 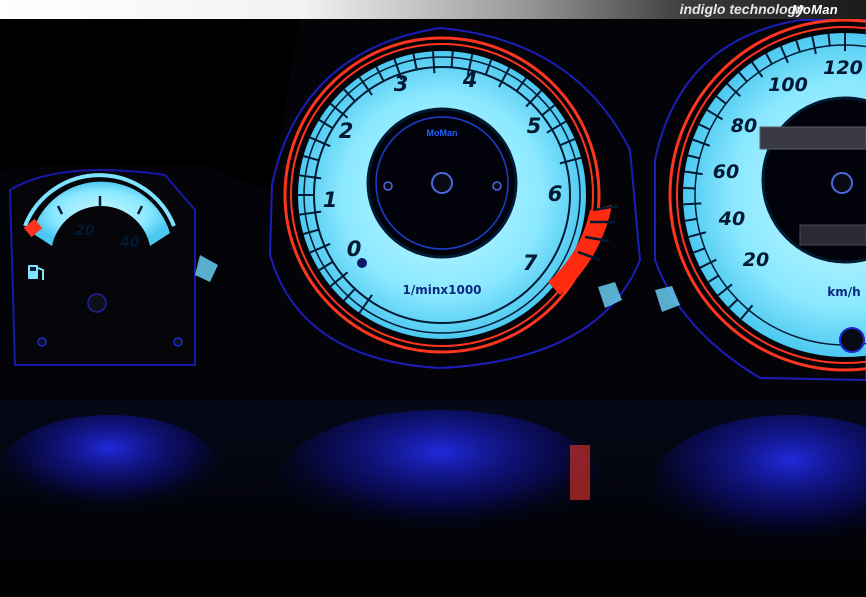 What do you see at coordinates (530, 263) in the screenshot?
I see `tacho-label-7: 7` at bounding box center [530, 263].